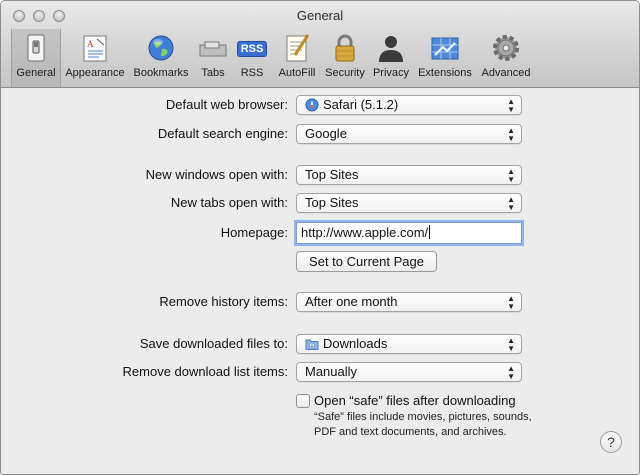 The height and width of the screenshot is (475, 640). Describe the element at coordinates (161, 48) in the screenshot. I see `globe-icon` at that location.